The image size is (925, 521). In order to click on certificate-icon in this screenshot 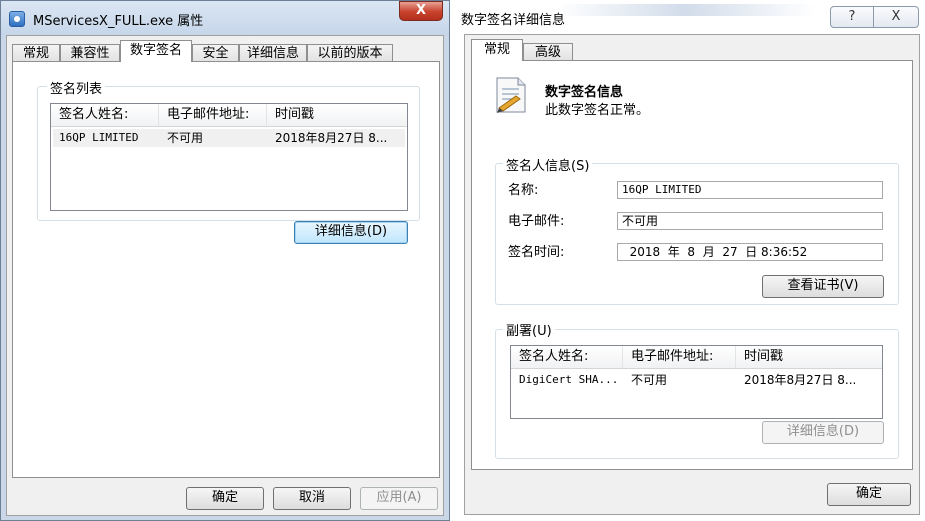, I will do `click(511, 95)`.